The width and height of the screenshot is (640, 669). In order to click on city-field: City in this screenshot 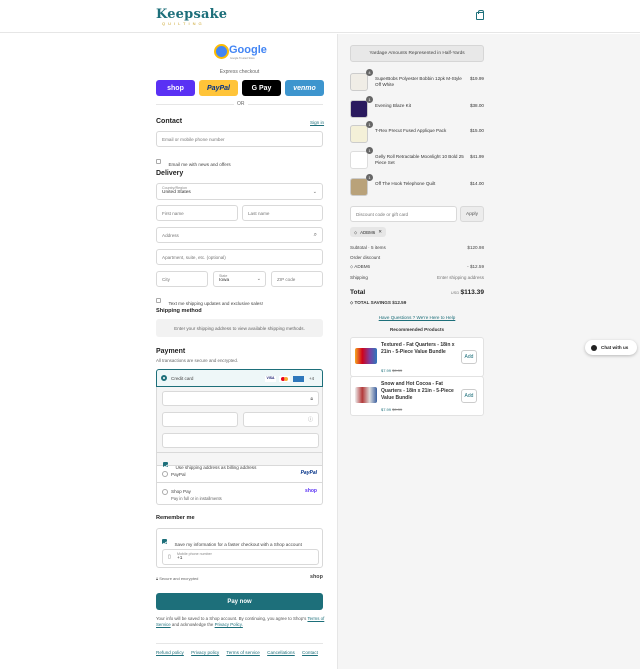, I will do `click(182, 279)`.